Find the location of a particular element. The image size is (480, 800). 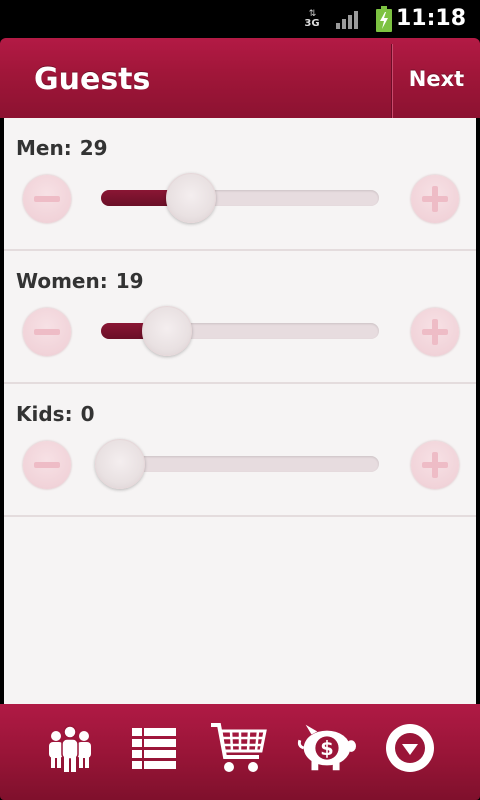

network-indicator: ⇅ 3G is located at coordinates (312, 19).